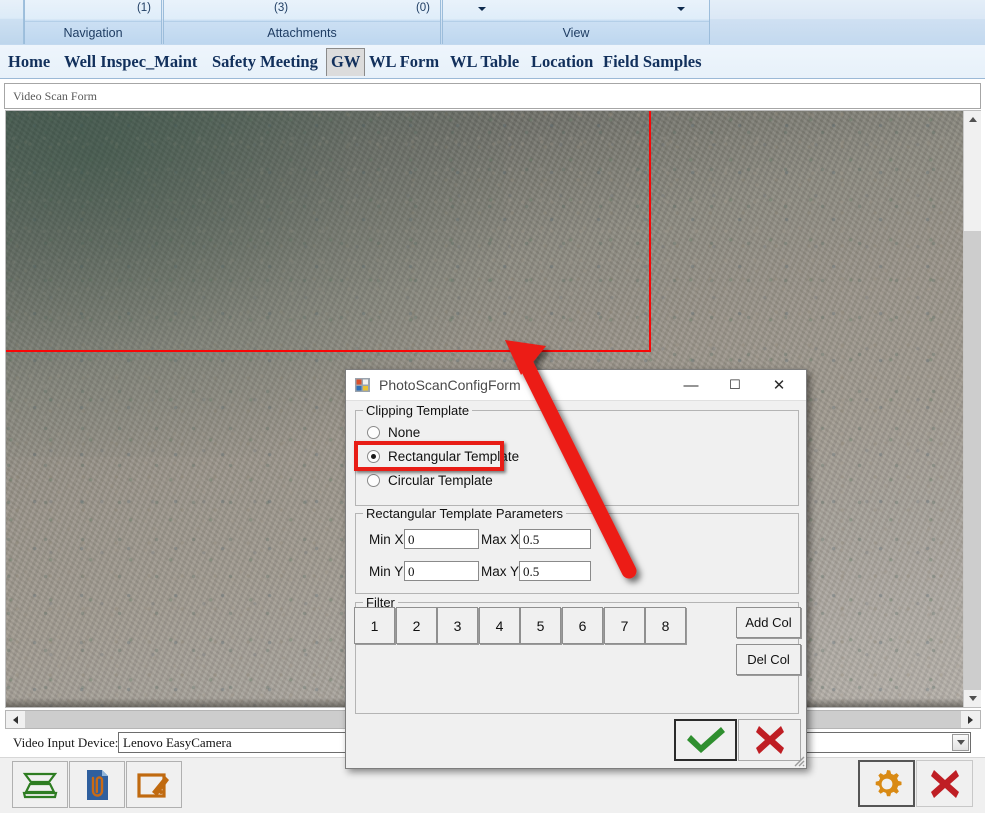 This screenshot has width=985, height=813. I want to click on ribbon-group-navigation: (1) Navigation, so click(93, 22).